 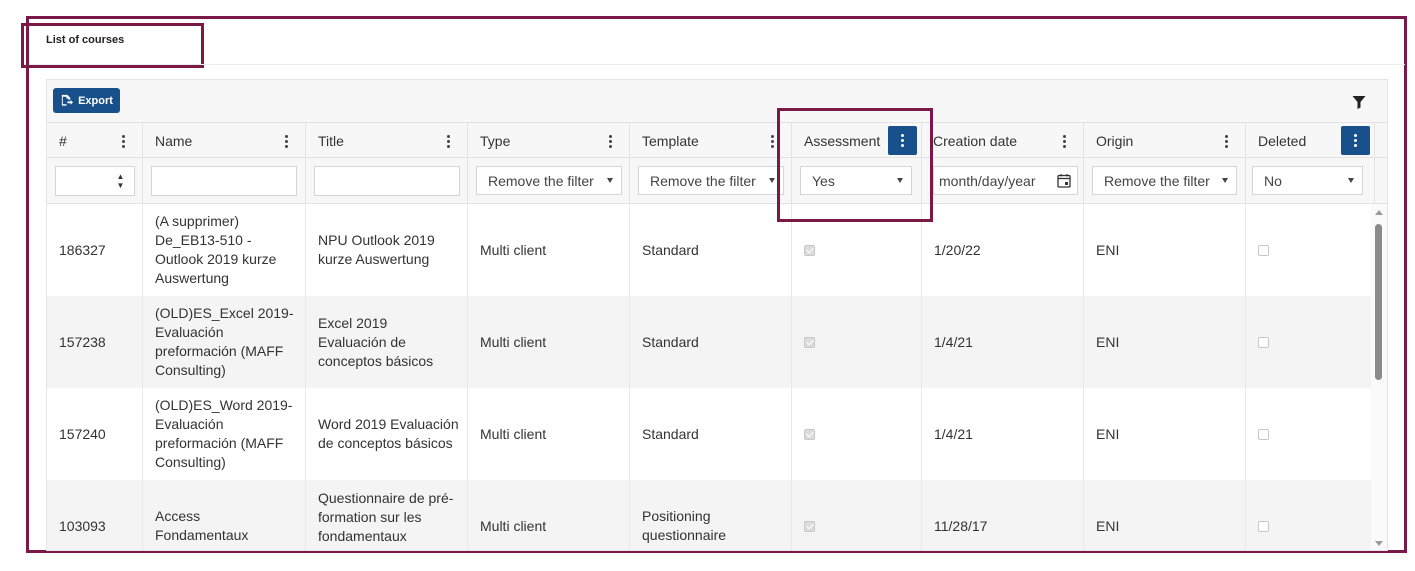 I want to click on column-header-id: #, so click(x=95, y=140).